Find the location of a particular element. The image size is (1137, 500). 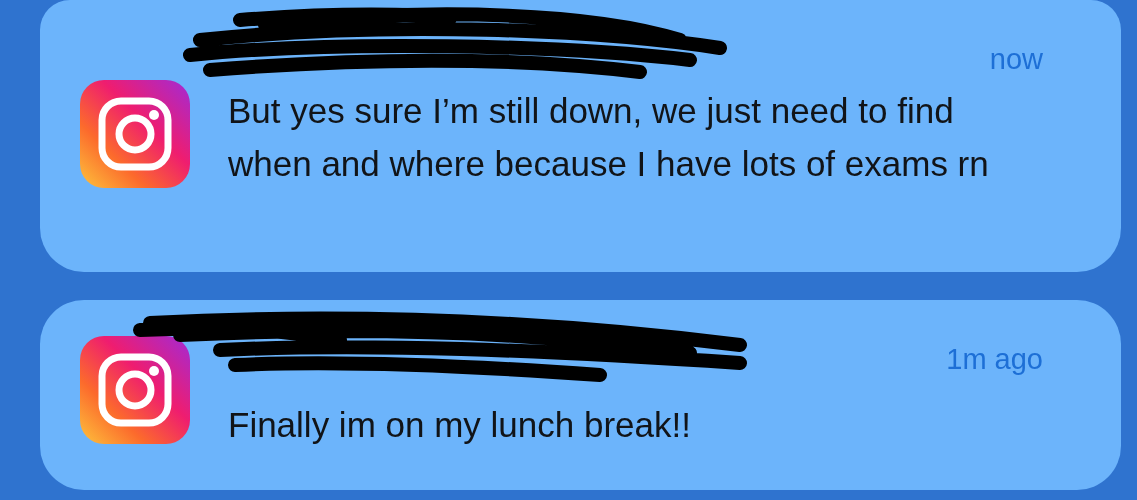

timestamp: now is located at coordinates (1016, 59).